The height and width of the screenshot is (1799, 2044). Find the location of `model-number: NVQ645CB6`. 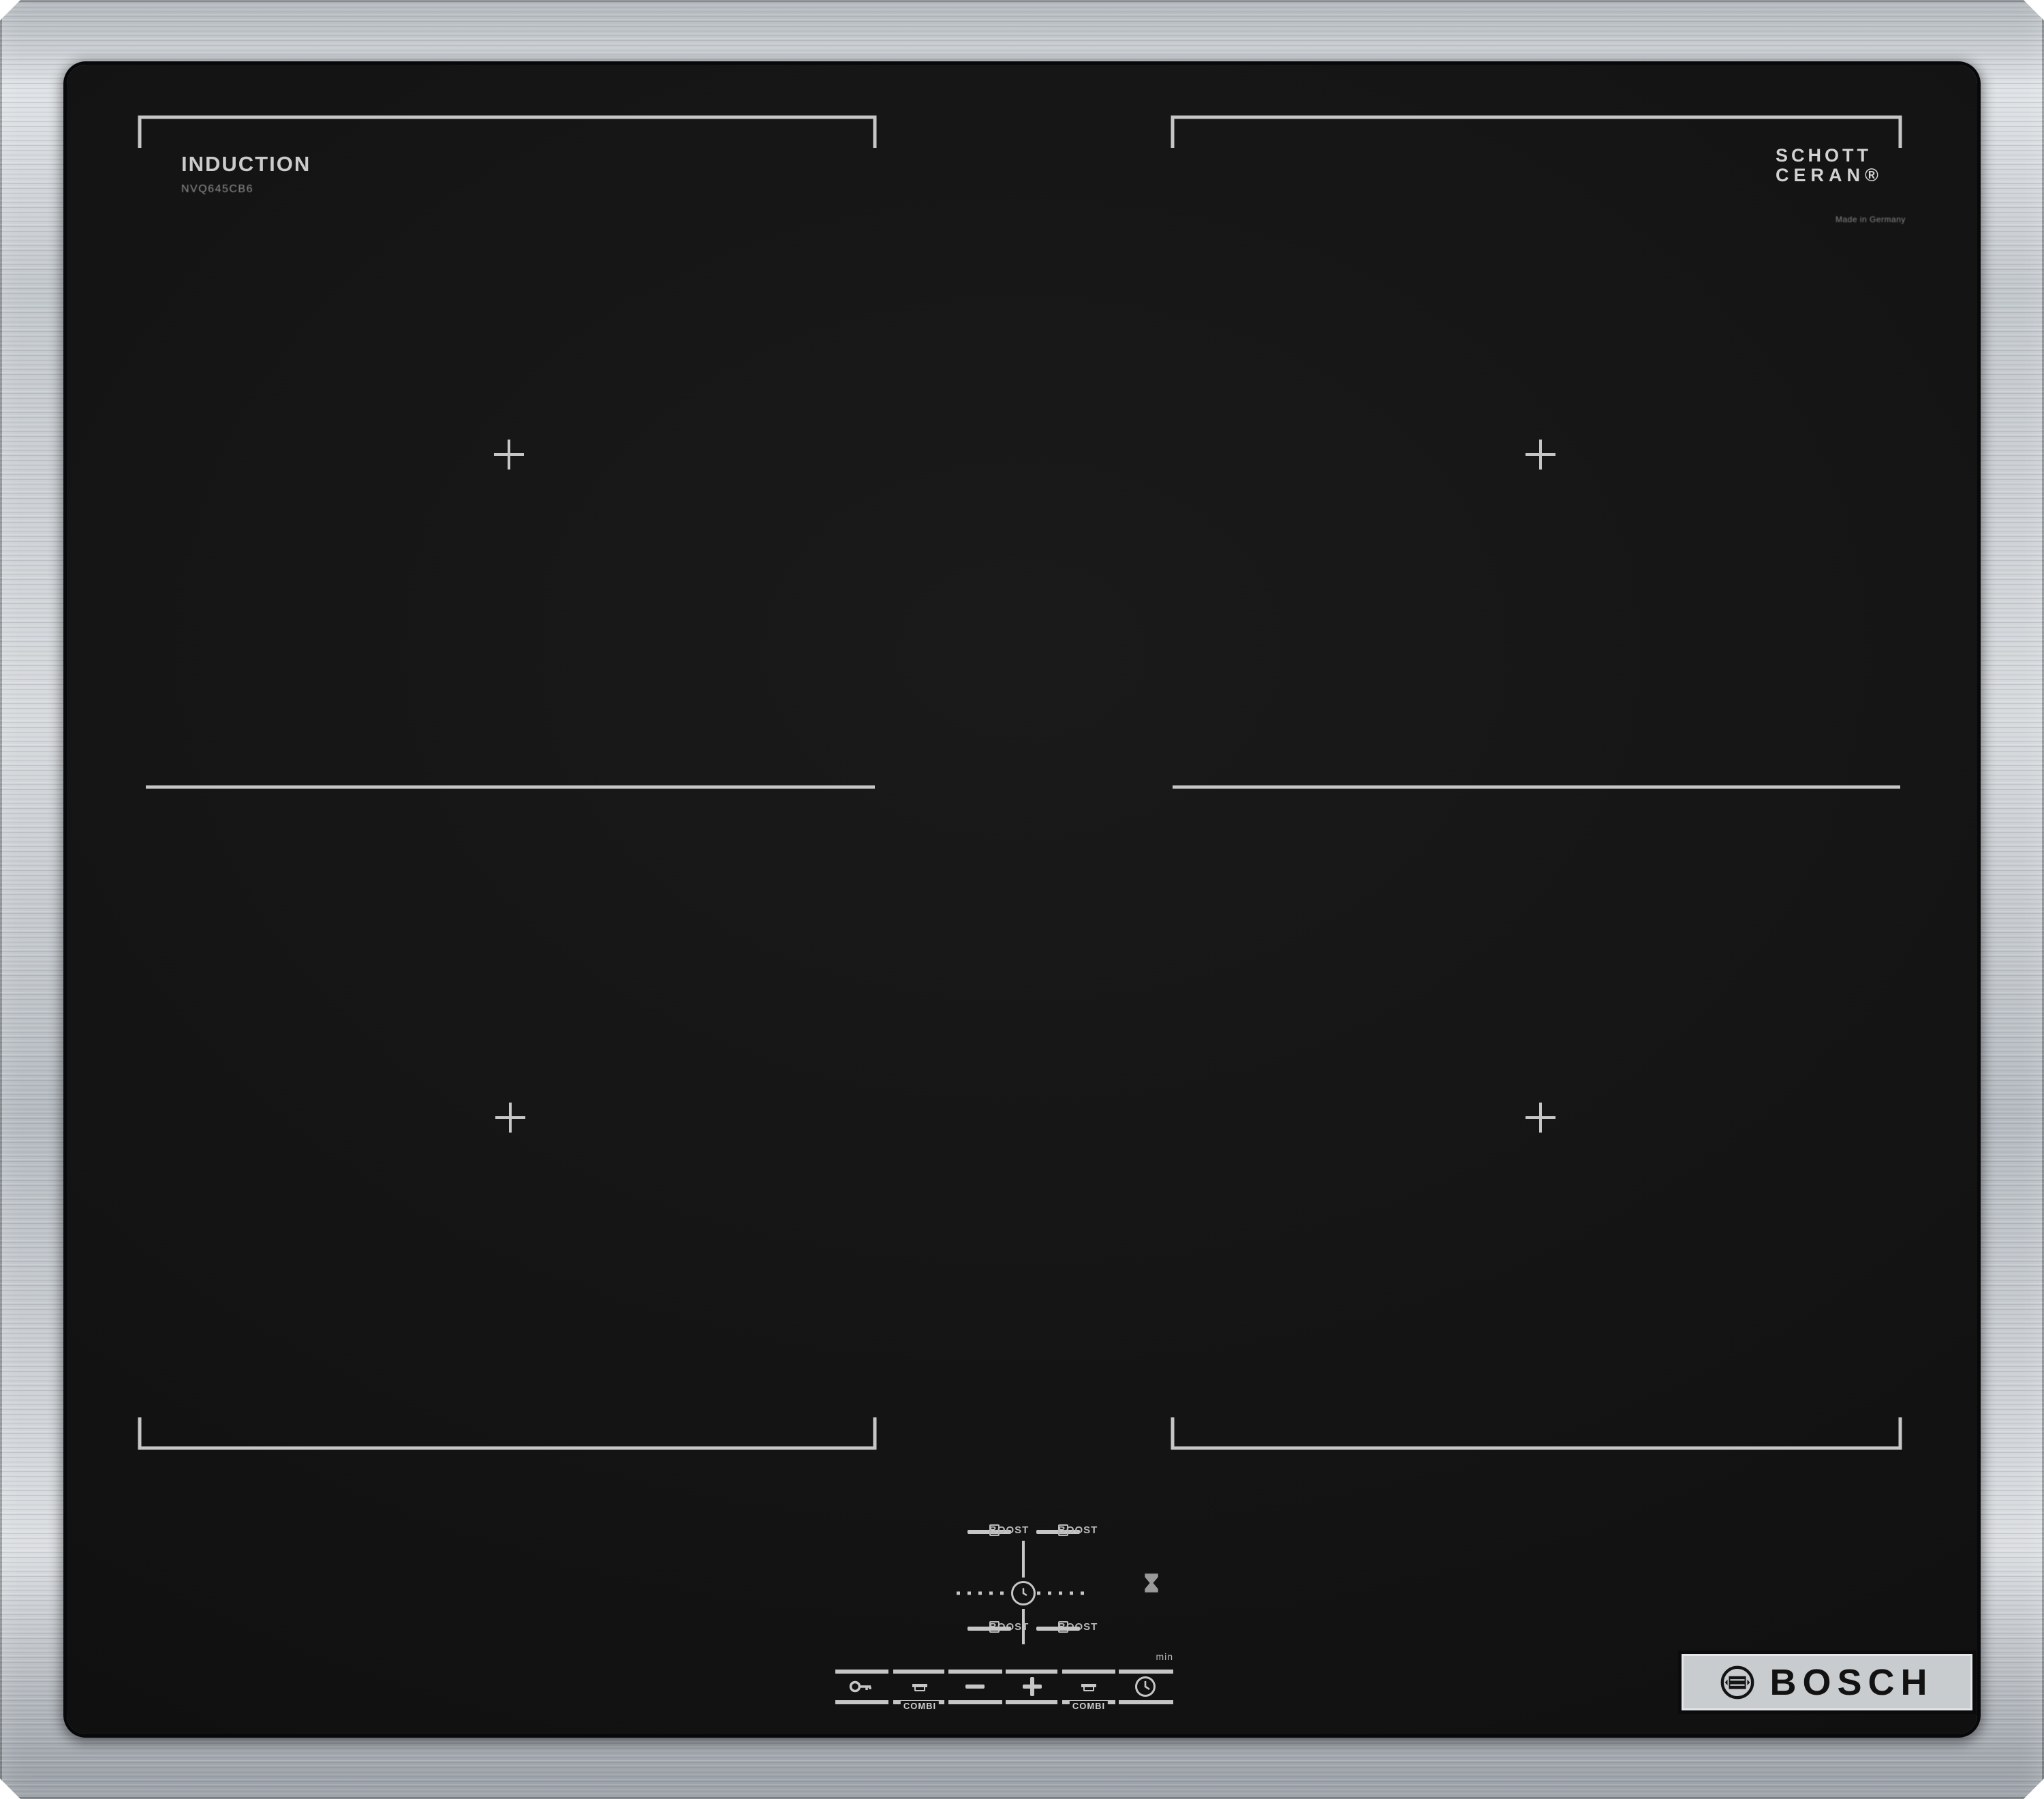

model-number: NVQ645CB6 is located at coordinates (217, 189).